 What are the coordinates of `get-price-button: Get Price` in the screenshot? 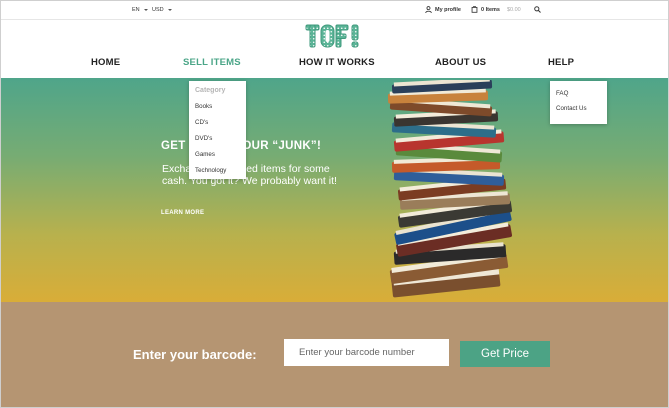 It's located at (505, 354).